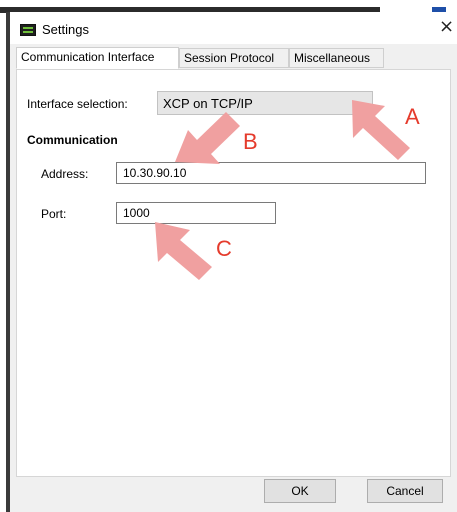  I want to click on close-icon: ×, so click(446, 27).